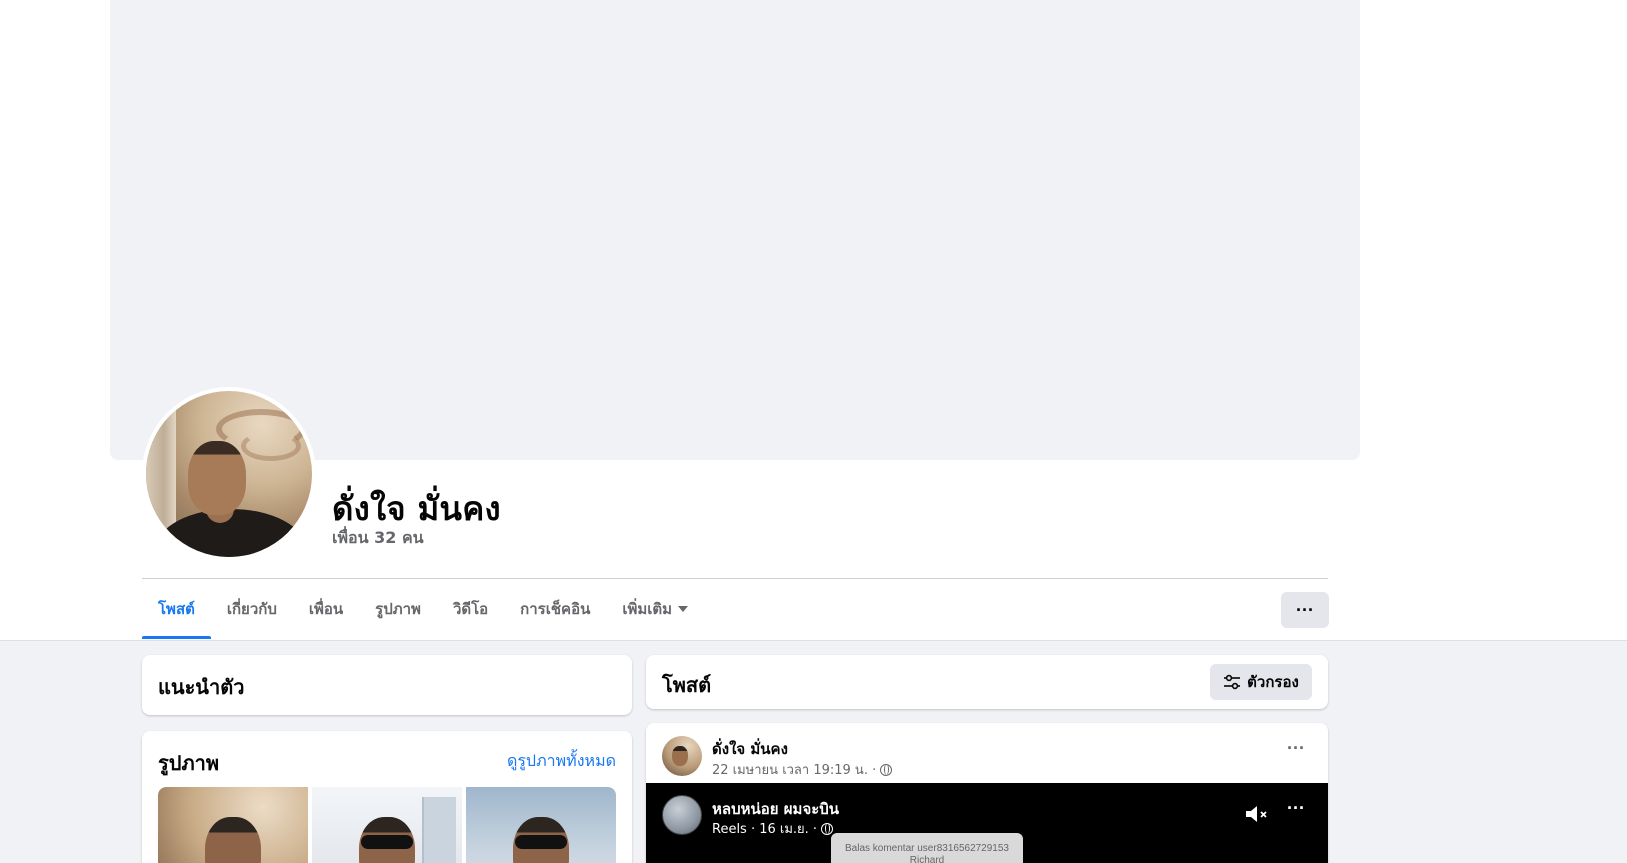  Describe the element at coordinates (1257, 814) in the screenshot. I see `mute-icon` at that location.